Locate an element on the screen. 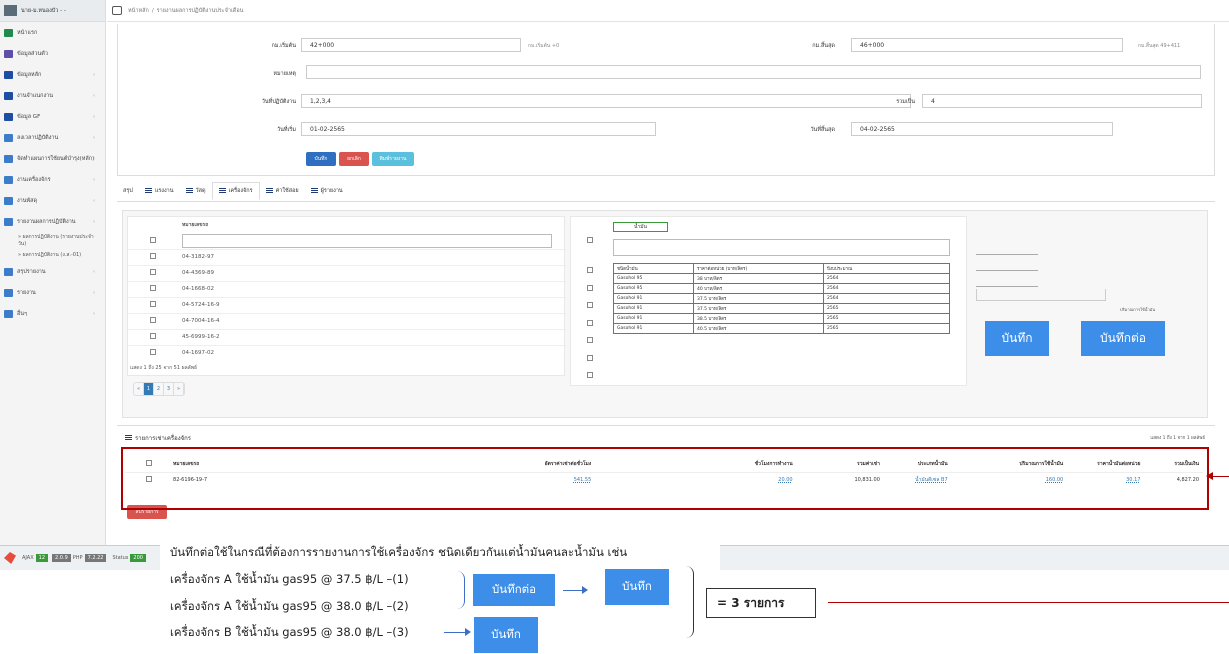  sidebar-item-a4: ข้อมูล GF ‹ is located at coordinates (52, 116).